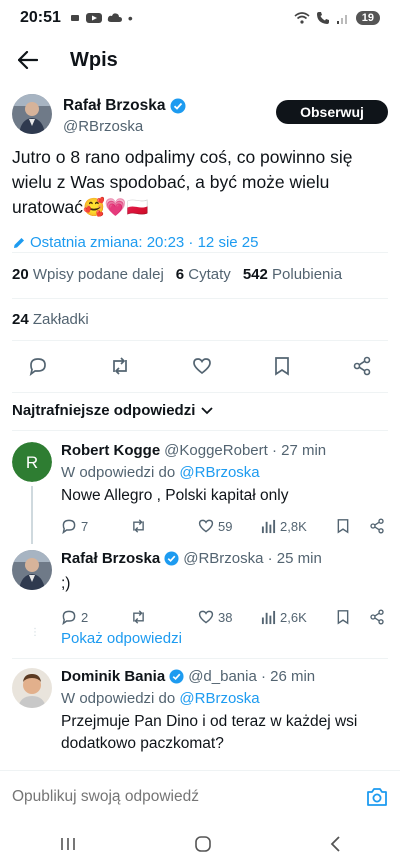 Image resolution: width=400 pixels, height=866 pixels. Describe the element at coordinates (110, 450) in the screenshot. I see `reply-author-name: Robert Kogge` at that location.